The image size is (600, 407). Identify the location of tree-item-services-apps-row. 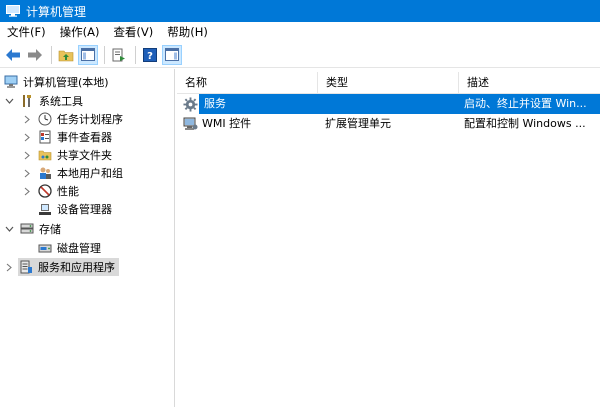
(11, 267).